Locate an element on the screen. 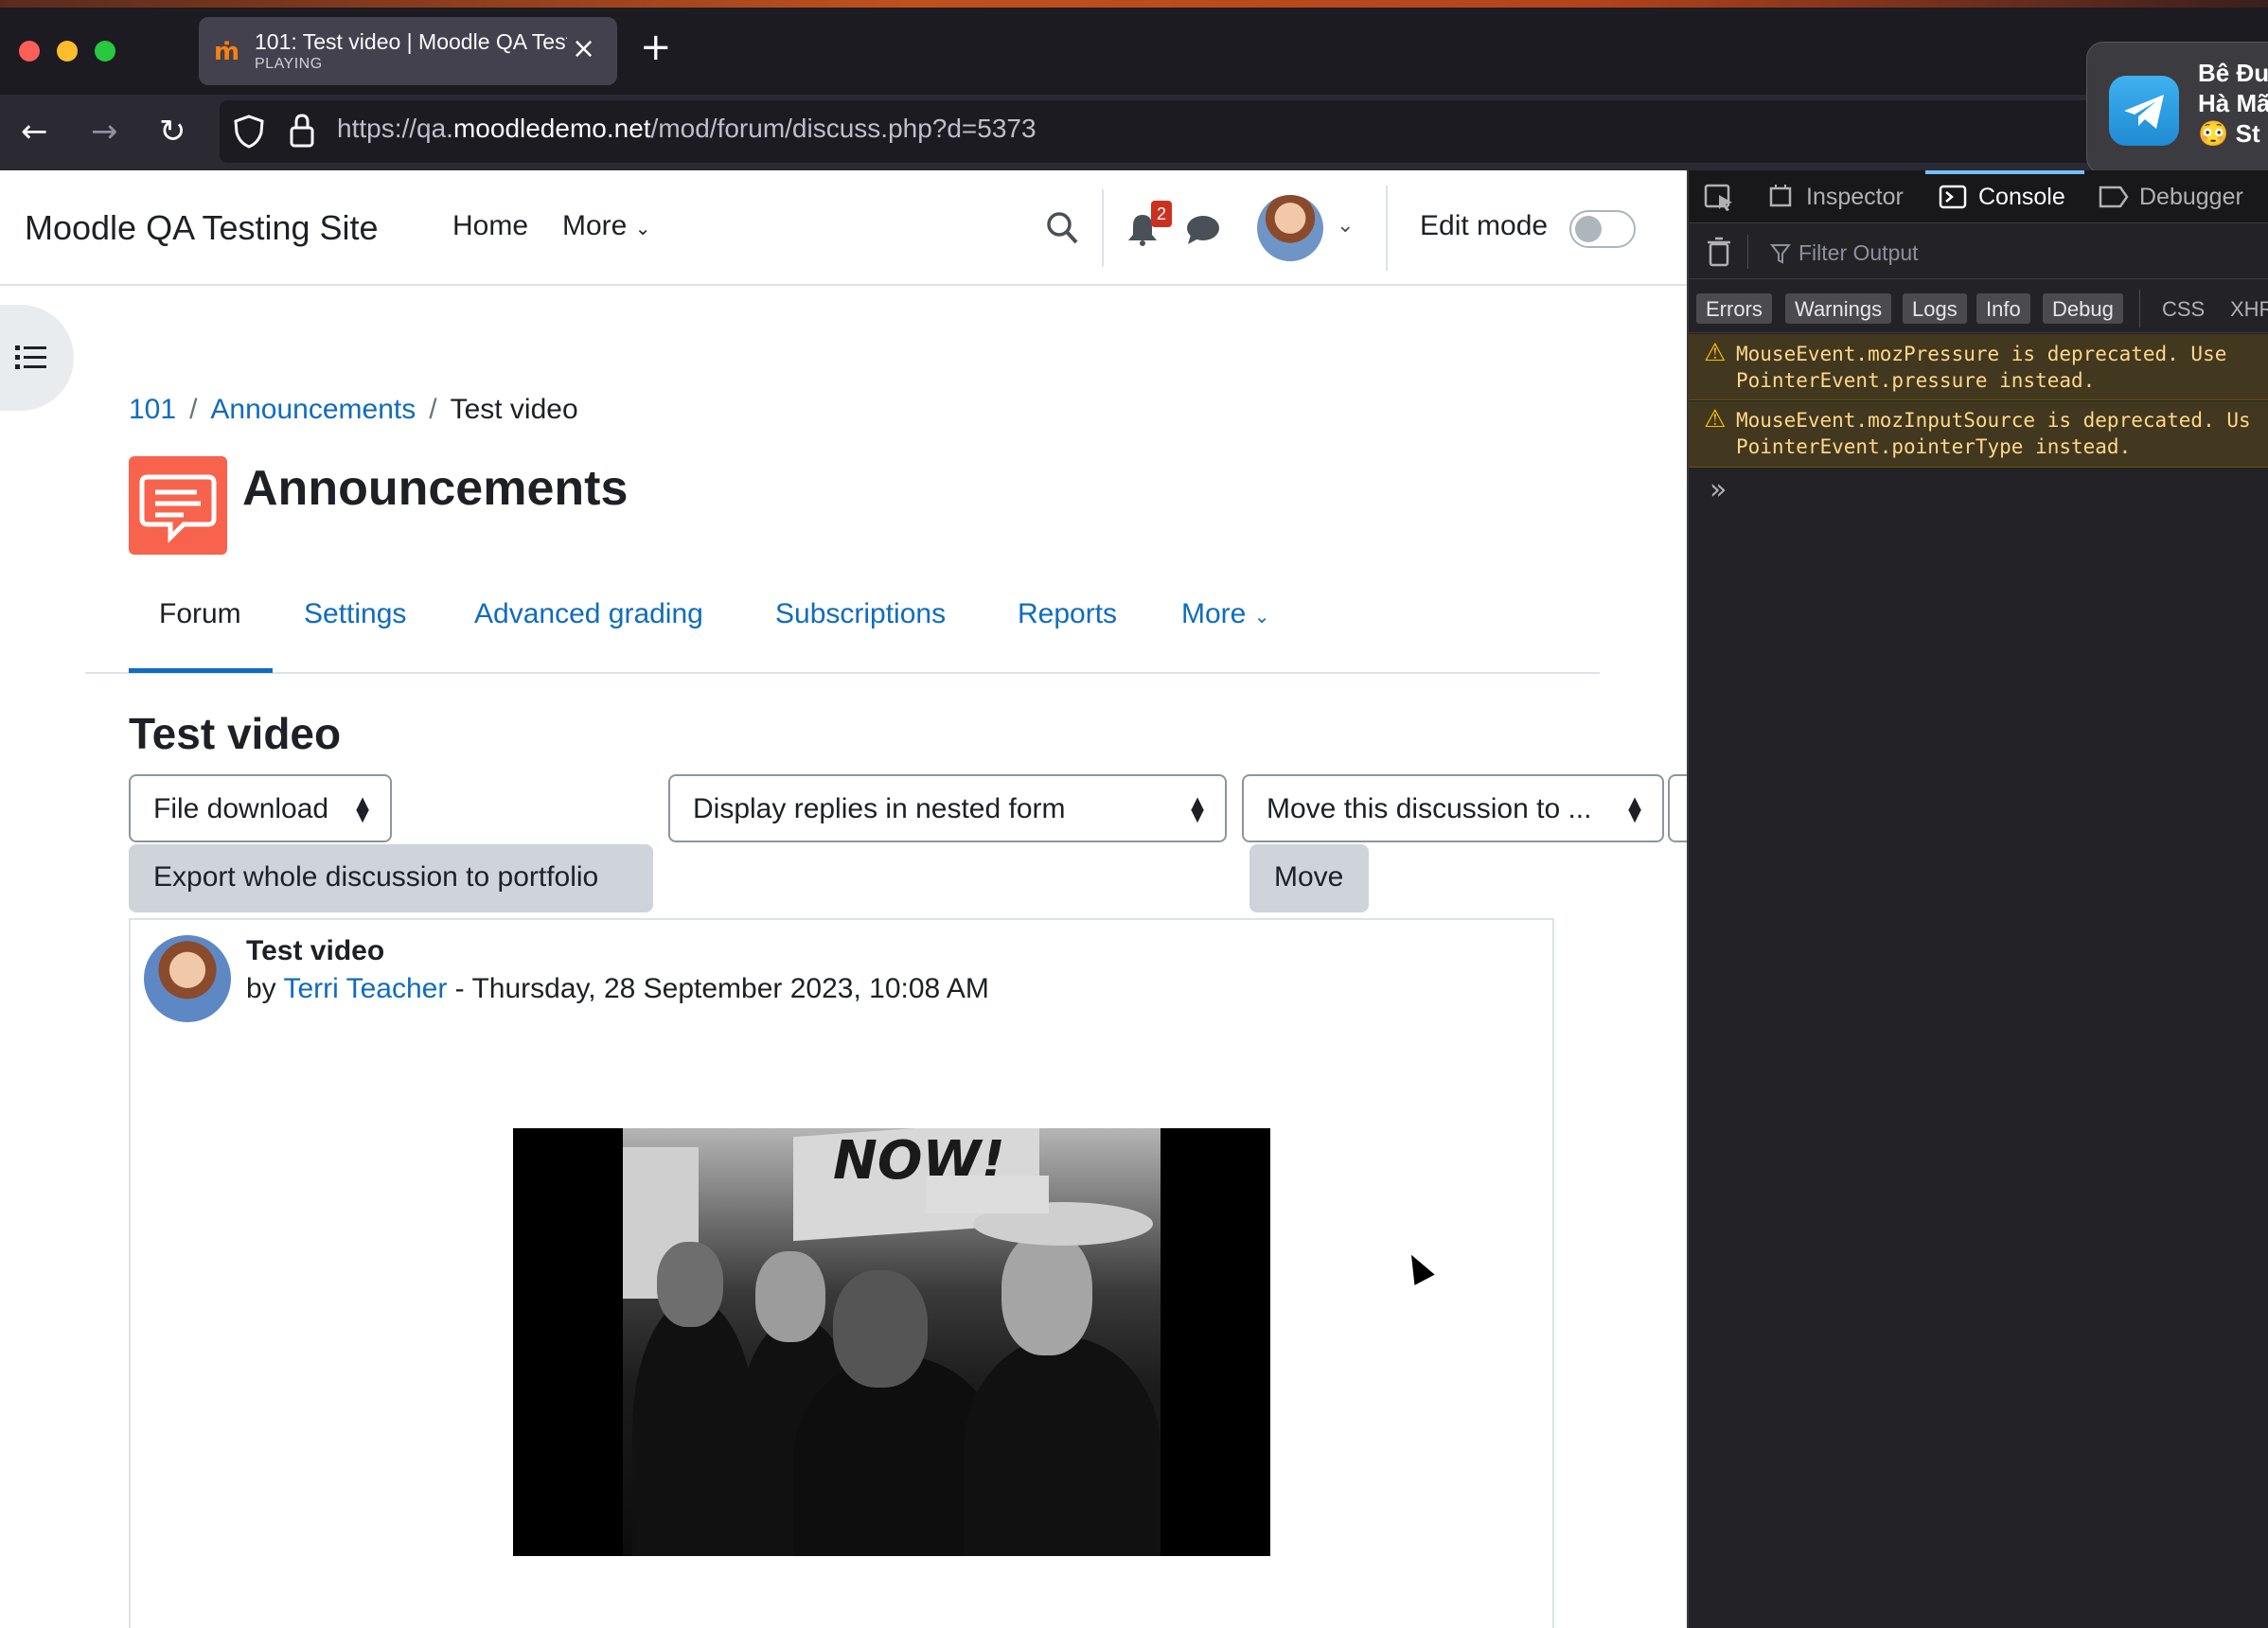  tab-advanced-grading: Advanced grading is located at coordinates (588, 614).